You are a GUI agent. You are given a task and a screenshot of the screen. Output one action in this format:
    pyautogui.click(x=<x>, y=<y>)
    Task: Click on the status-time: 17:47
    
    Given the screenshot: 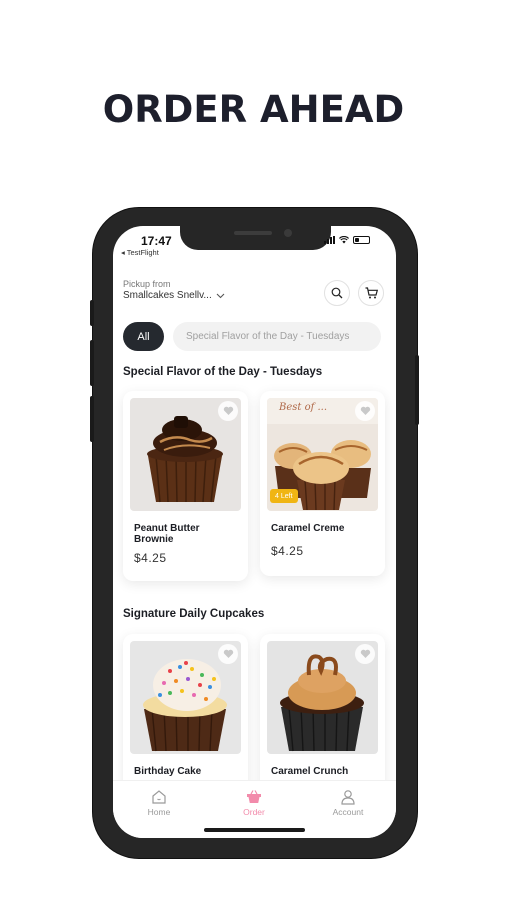 What is the action you would take?
    pyautogui.click(x=156, y=241)
    